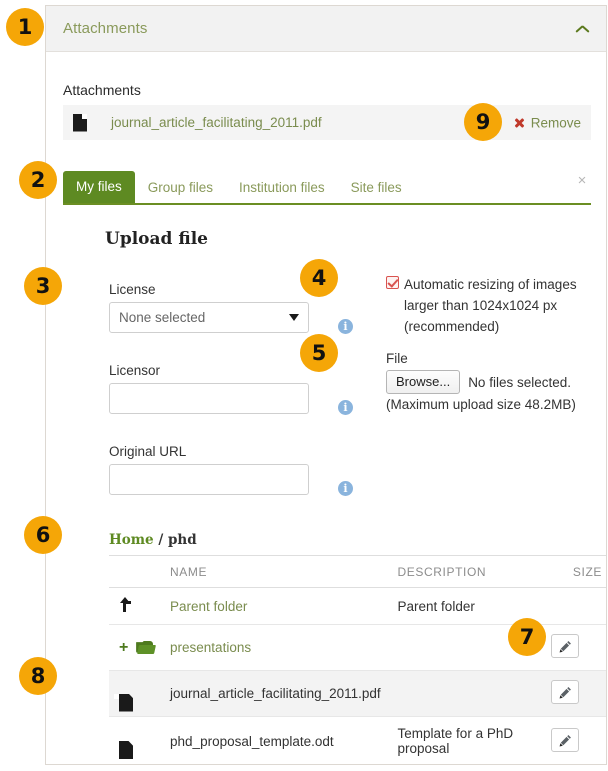 Image resolution: width=608 pixels, height=771 pixels. What do you see at coordinates (209, 317) in the screenshot?
I see `license-select: None selected` at bounding box center [209, 317].